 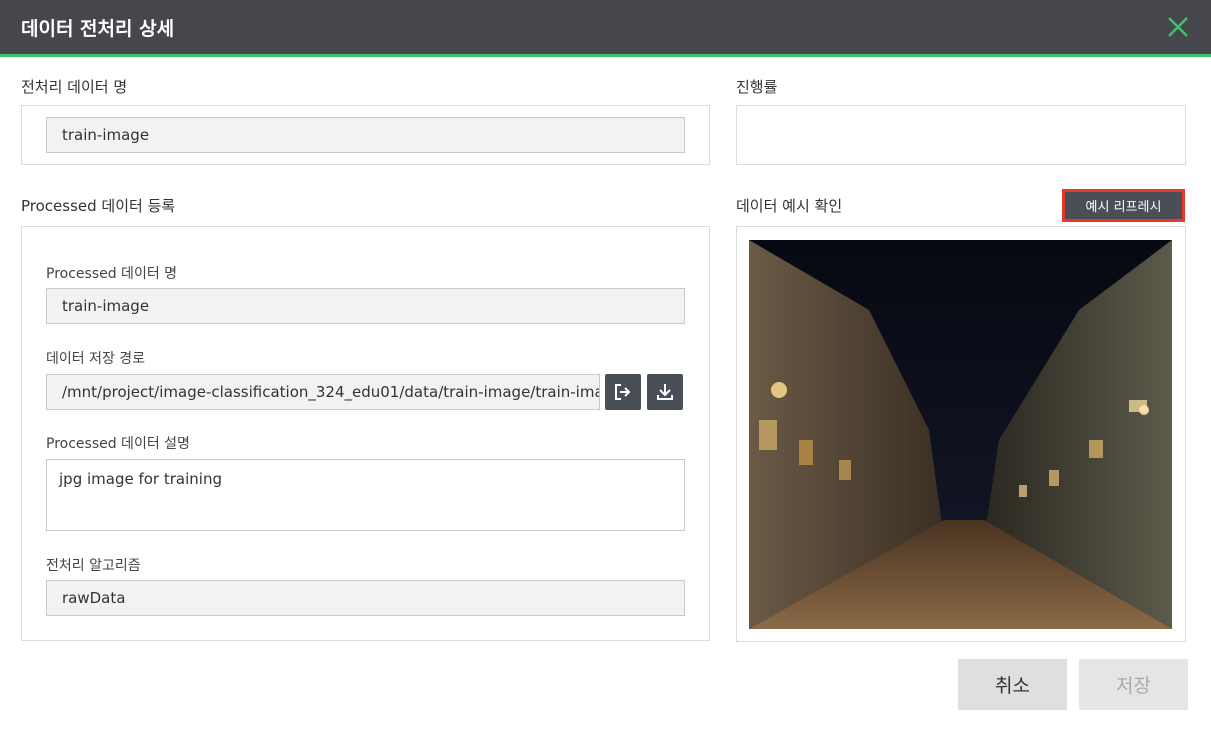 I want to click on path-open-button, so click(x=623, y=392).